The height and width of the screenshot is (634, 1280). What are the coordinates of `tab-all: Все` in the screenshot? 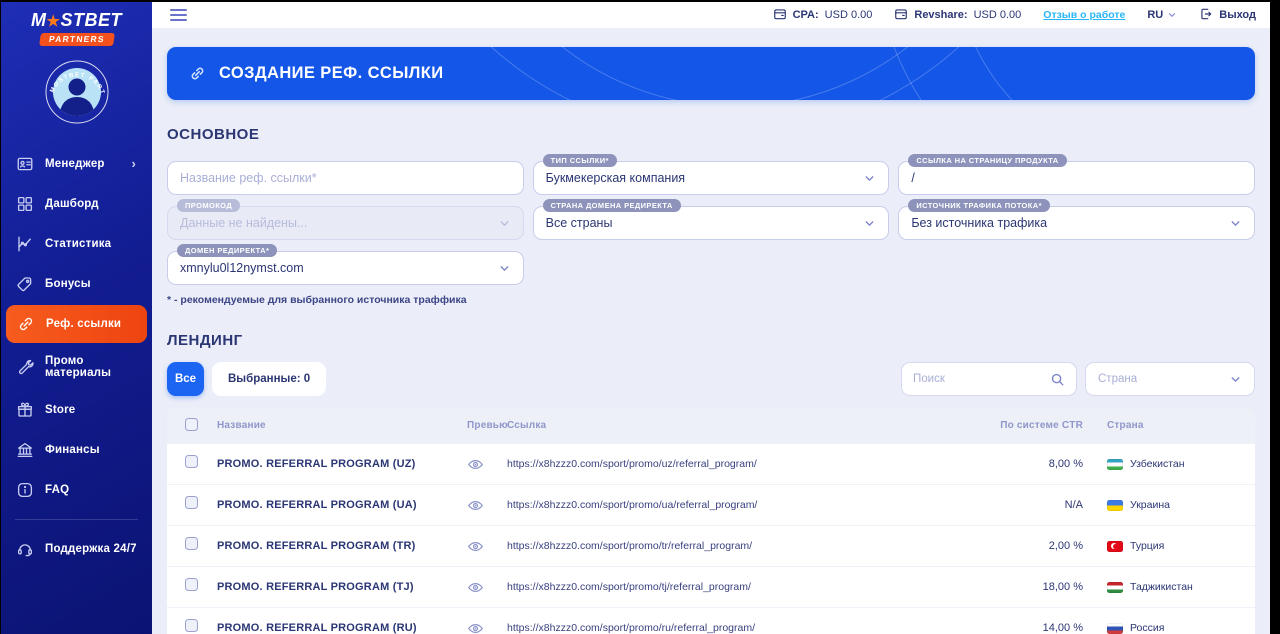 It's located at (185, 379).